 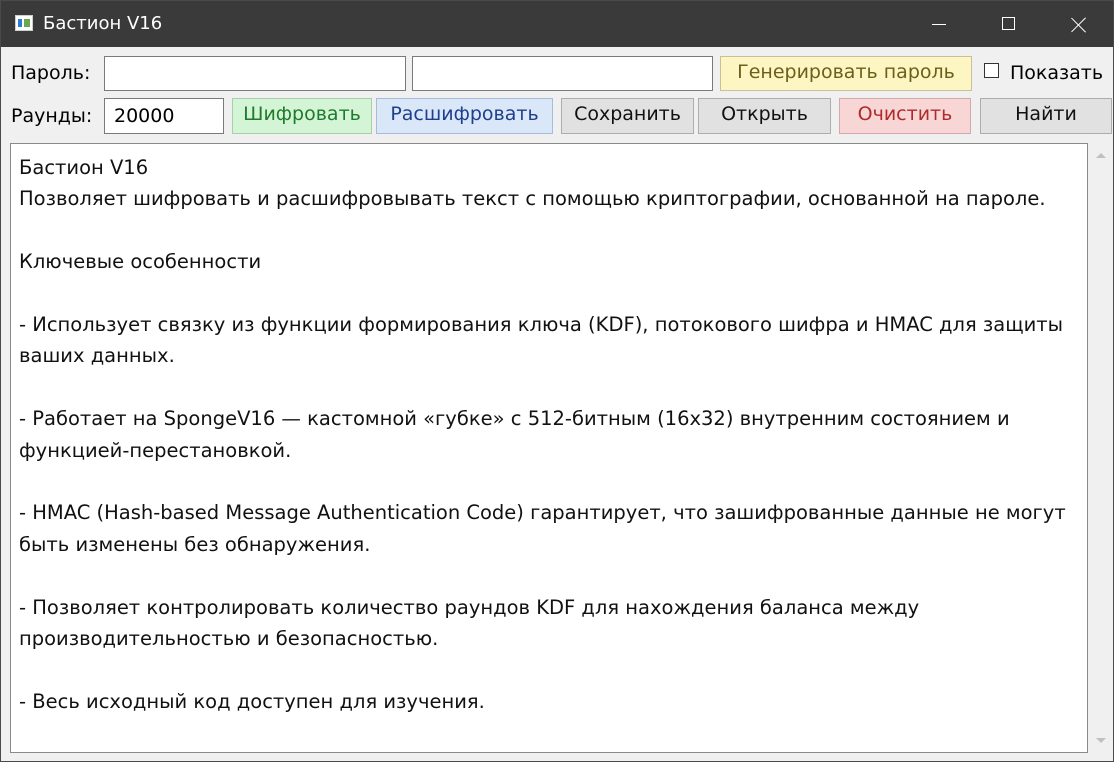 I want to click on rounds-input, so click(x=164, y=116).